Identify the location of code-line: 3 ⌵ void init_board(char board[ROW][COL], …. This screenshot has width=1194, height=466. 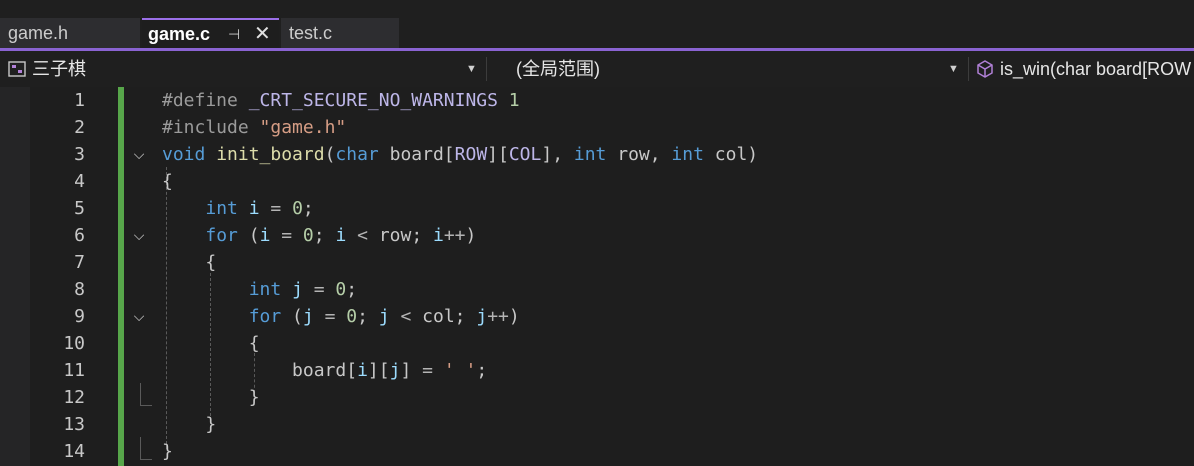
(597, 154).